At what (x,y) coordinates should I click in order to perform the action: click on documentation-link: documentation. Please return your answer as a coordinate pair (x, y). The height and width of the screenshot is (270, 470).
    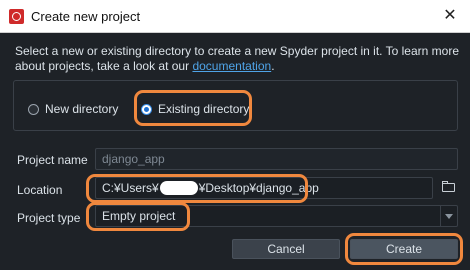
    Looking at the image, I should click on (231, 66).